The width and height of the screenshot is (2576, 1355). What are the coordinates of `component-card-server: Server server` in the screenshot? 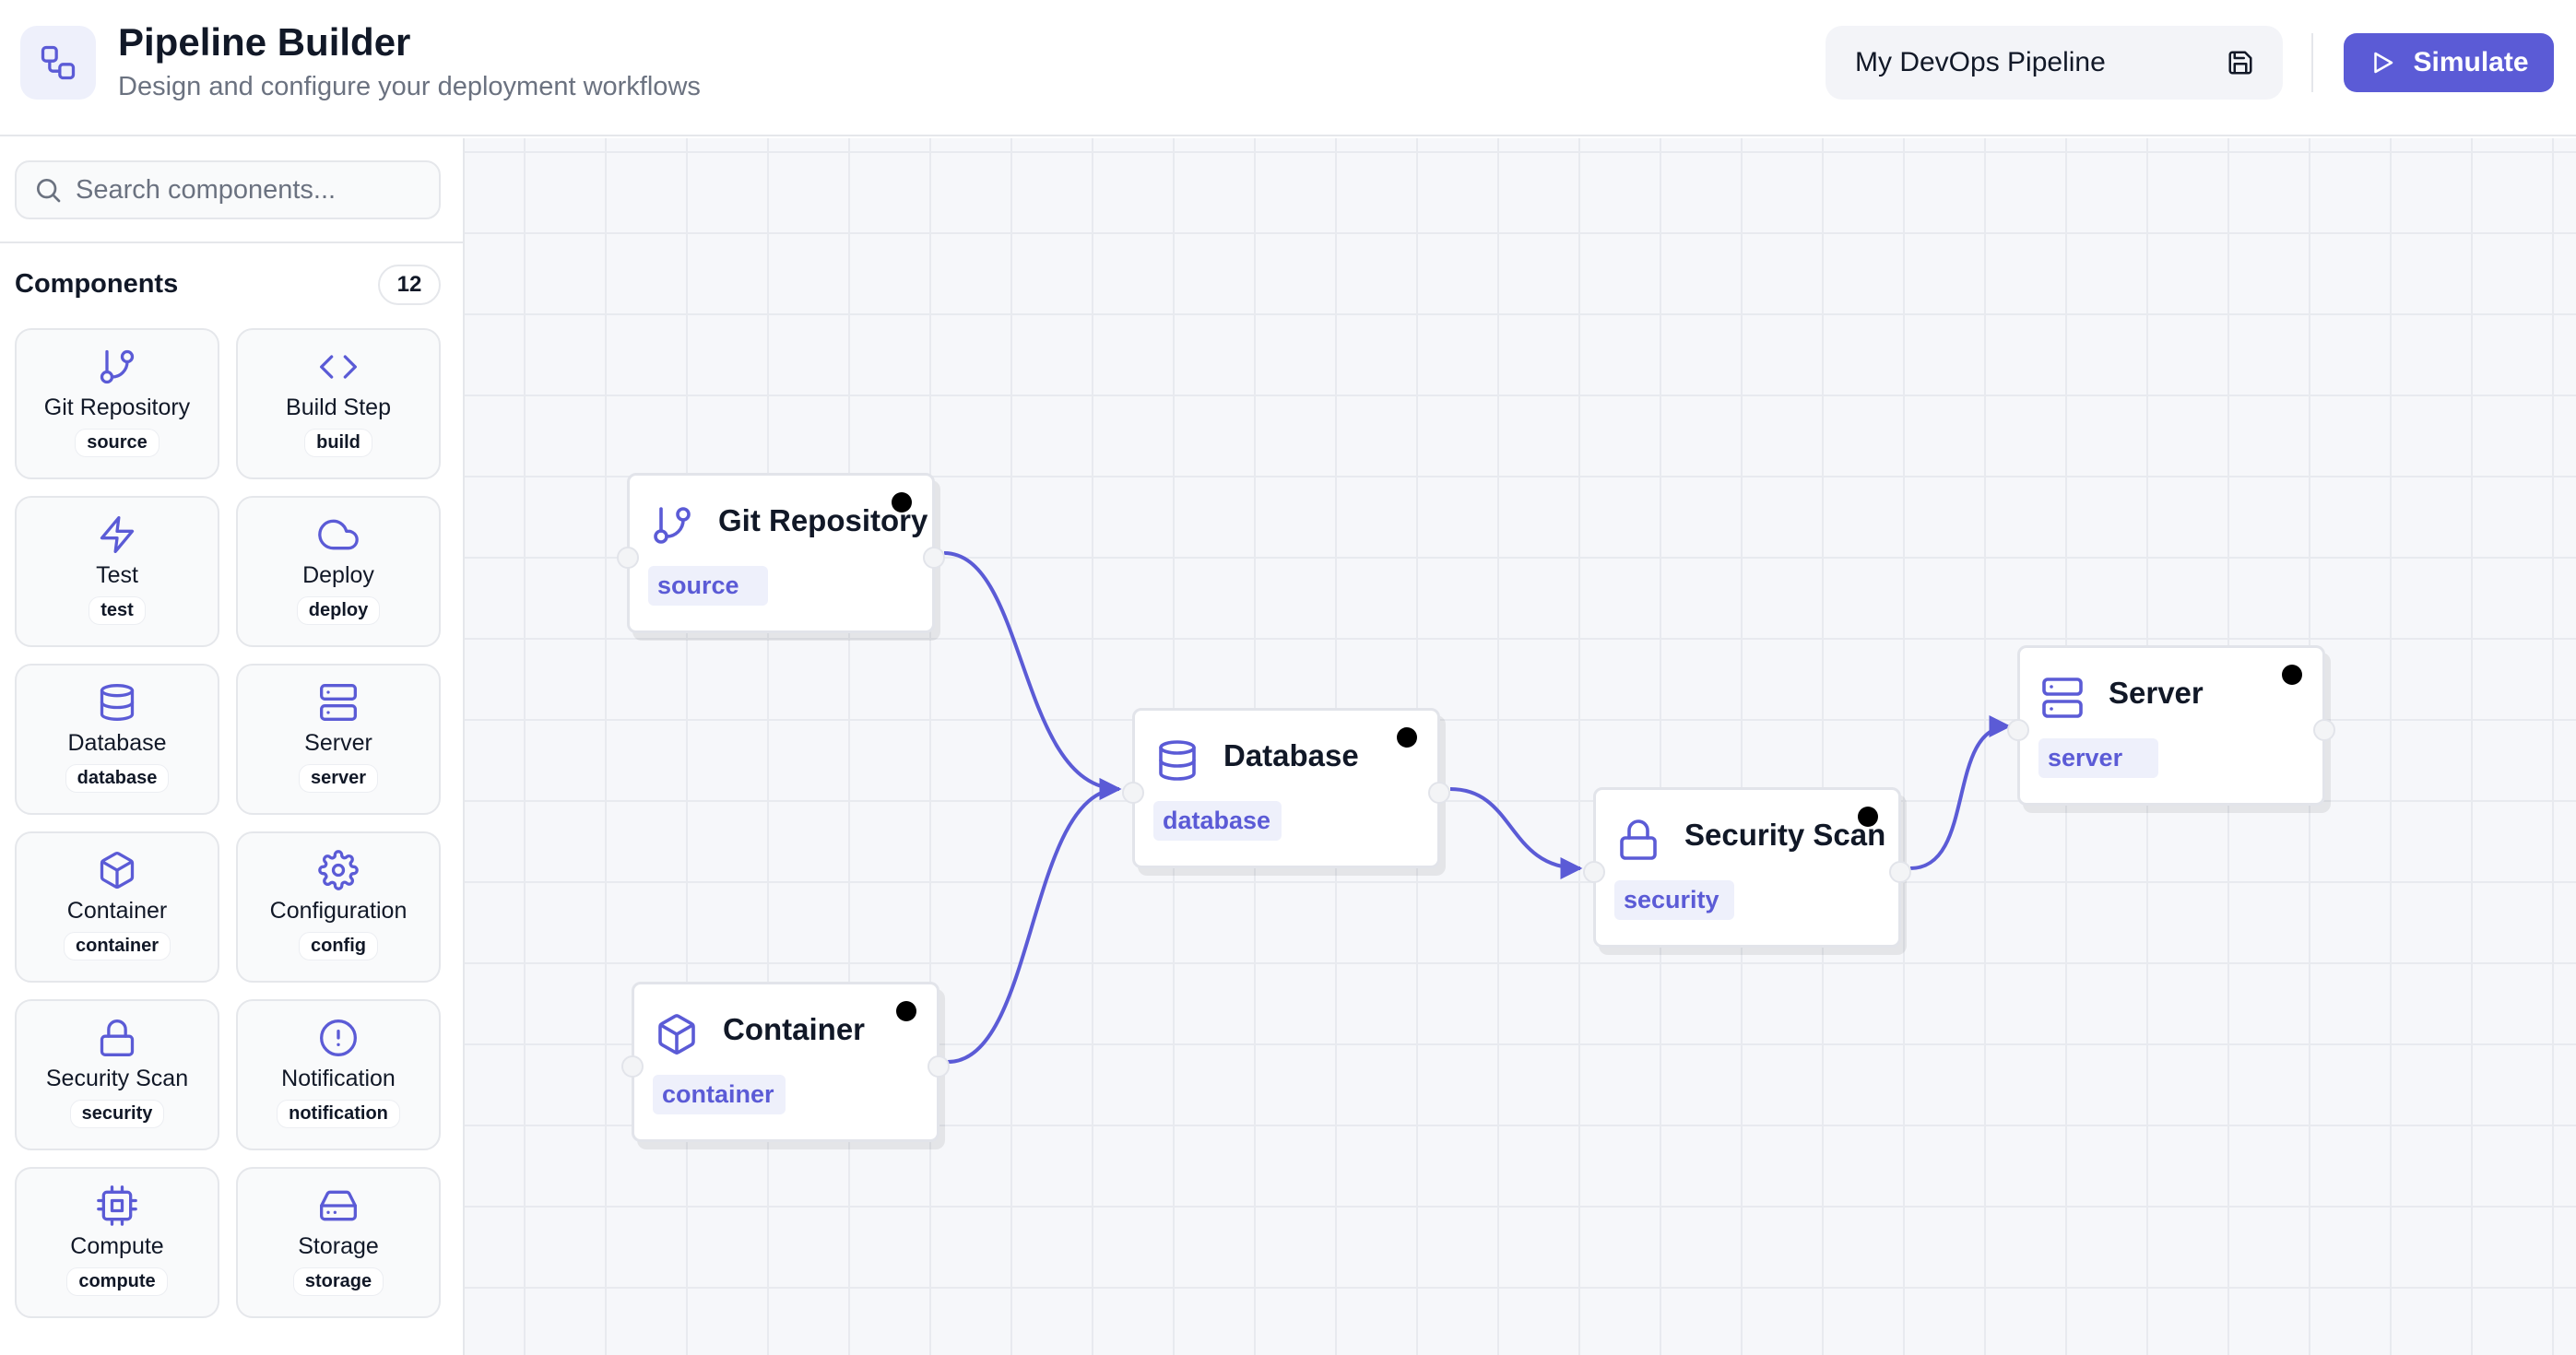 It's located at (338, 739).